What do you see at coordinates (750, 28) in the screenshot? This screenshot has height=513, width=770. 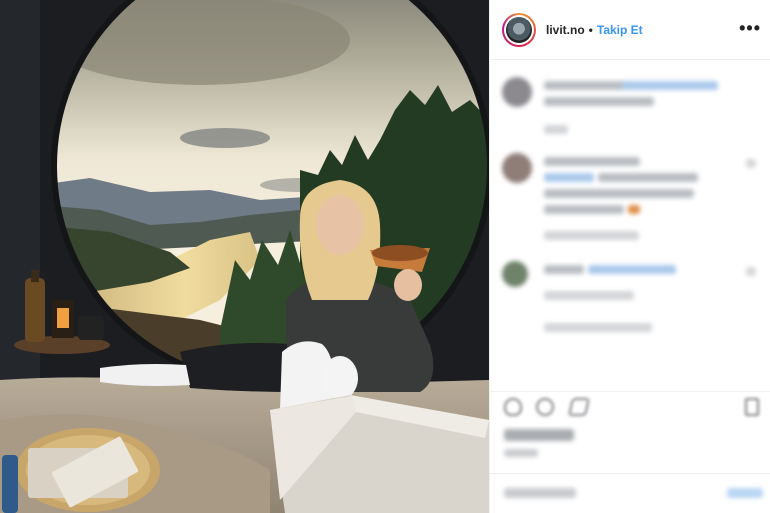 I see `more-options-icon: •••` at bounding box center [750, 28].